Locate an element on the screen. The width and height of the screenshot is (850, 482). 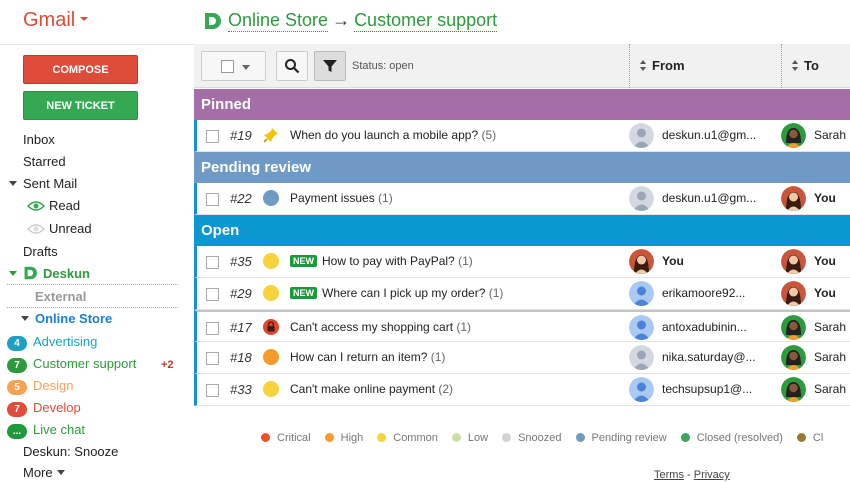
column-label: To is located at coordinates (811, 65).